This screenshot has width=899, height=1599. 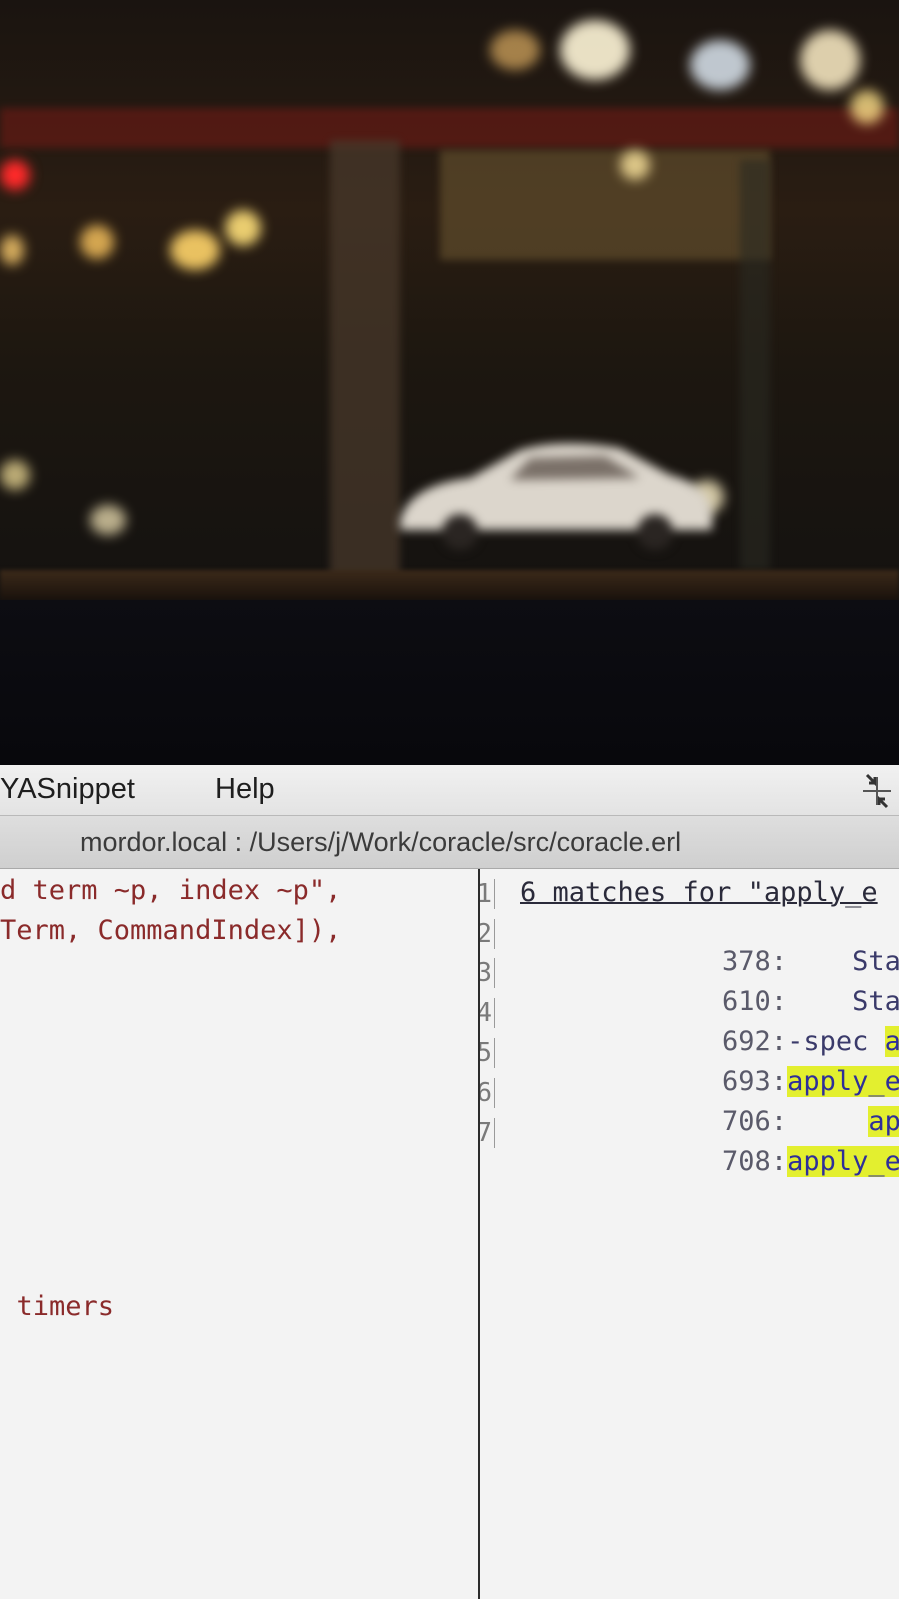 I want to click on occur-result-row: 708:apply_entry(, so click(x=745, y=1161).